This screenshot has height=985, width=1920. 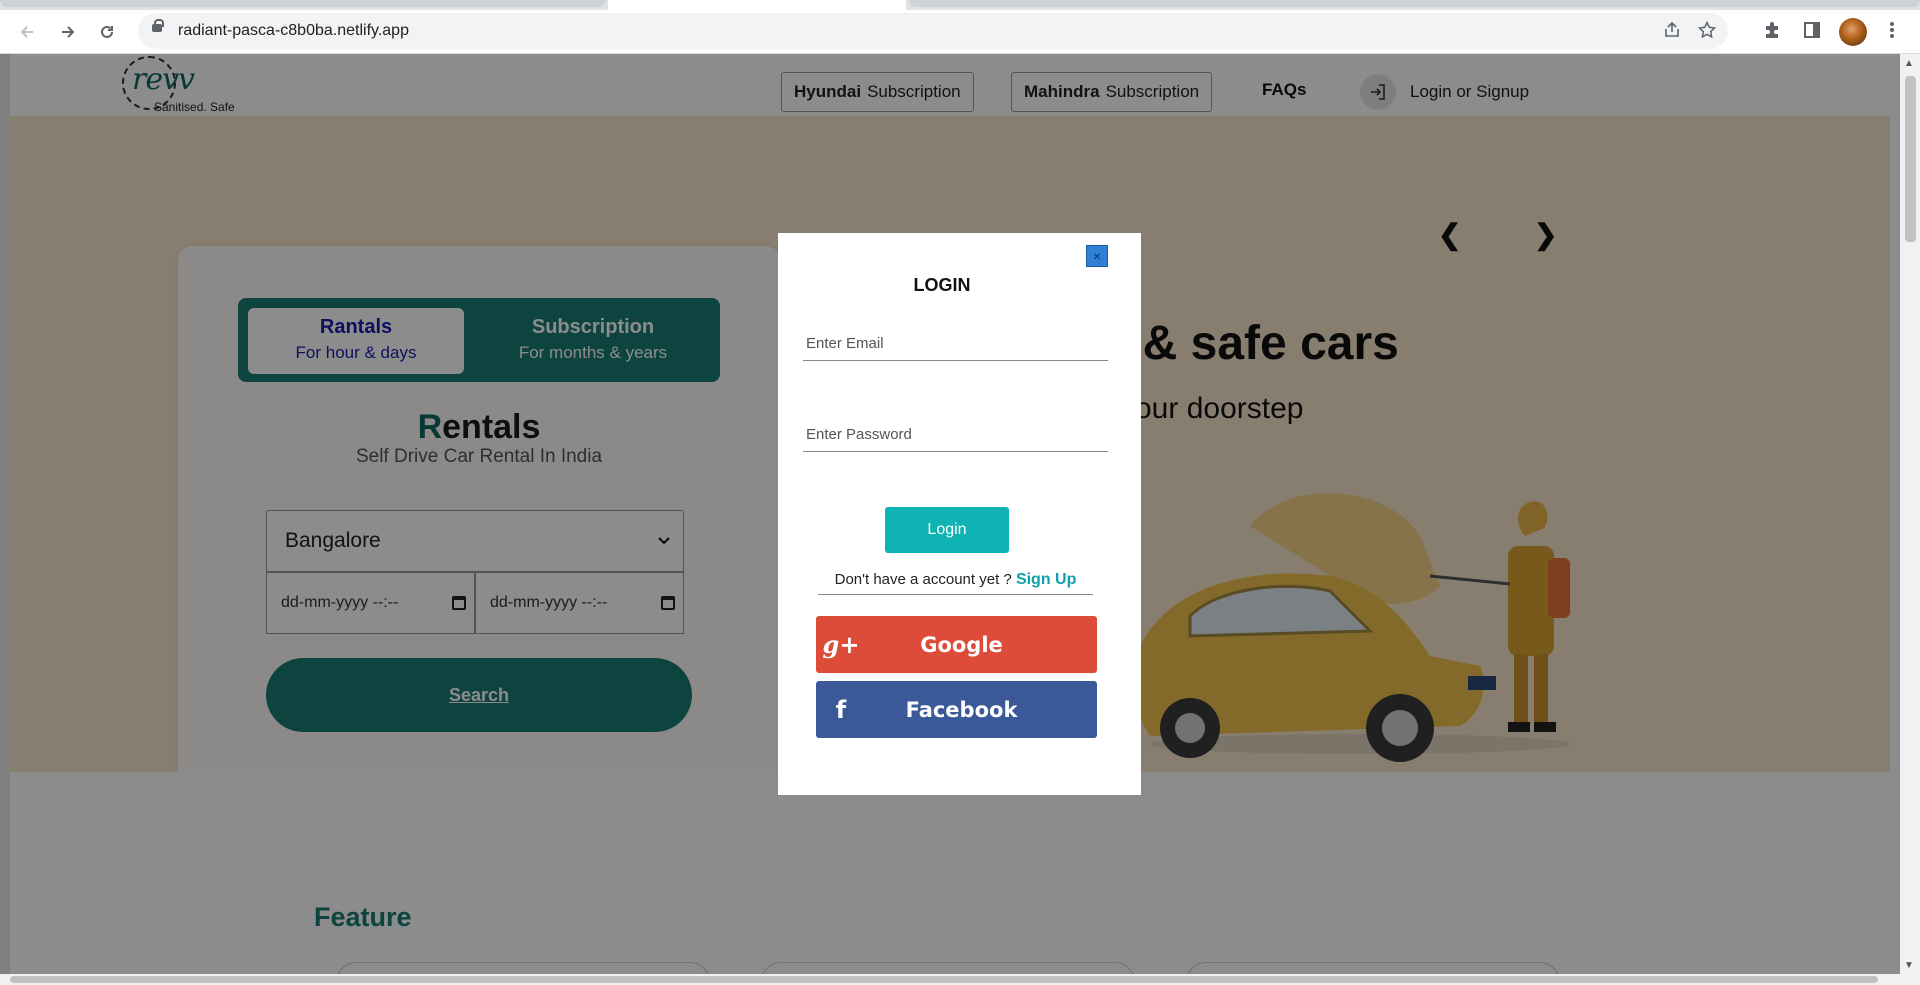 I want to click on back-icon, so click(x=27, y=32).